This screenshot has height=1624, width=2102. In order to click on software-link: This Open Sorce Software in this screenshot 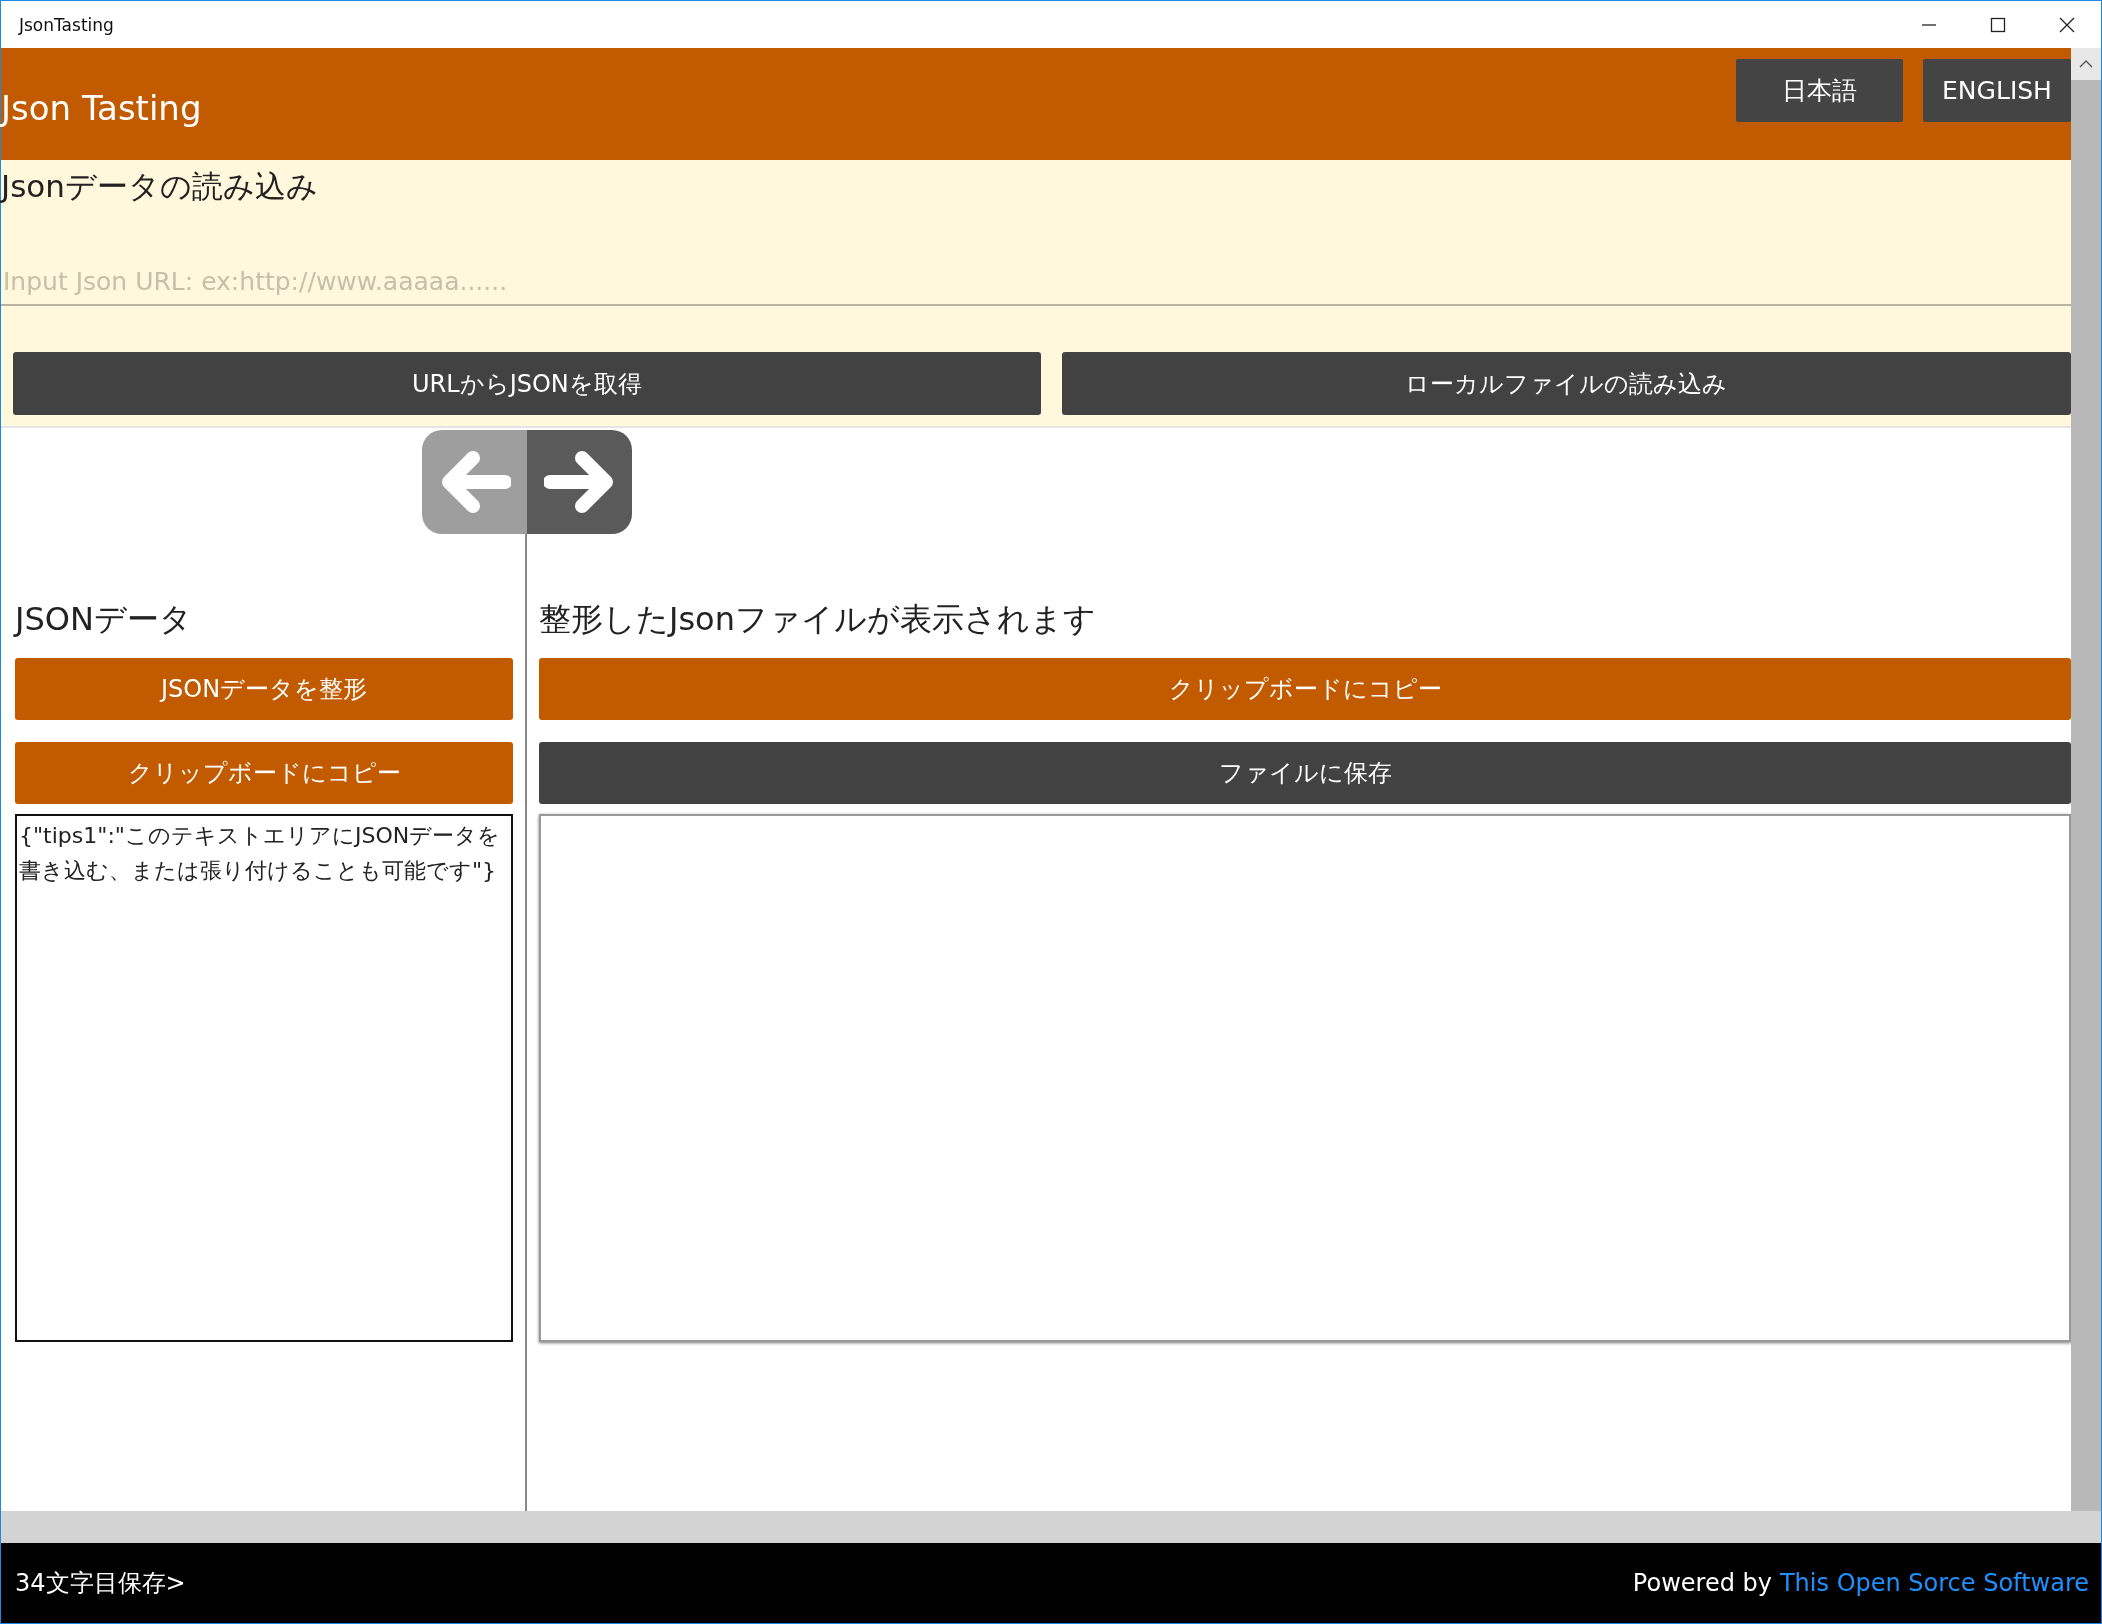, I will do `click(1934, 1583)`.